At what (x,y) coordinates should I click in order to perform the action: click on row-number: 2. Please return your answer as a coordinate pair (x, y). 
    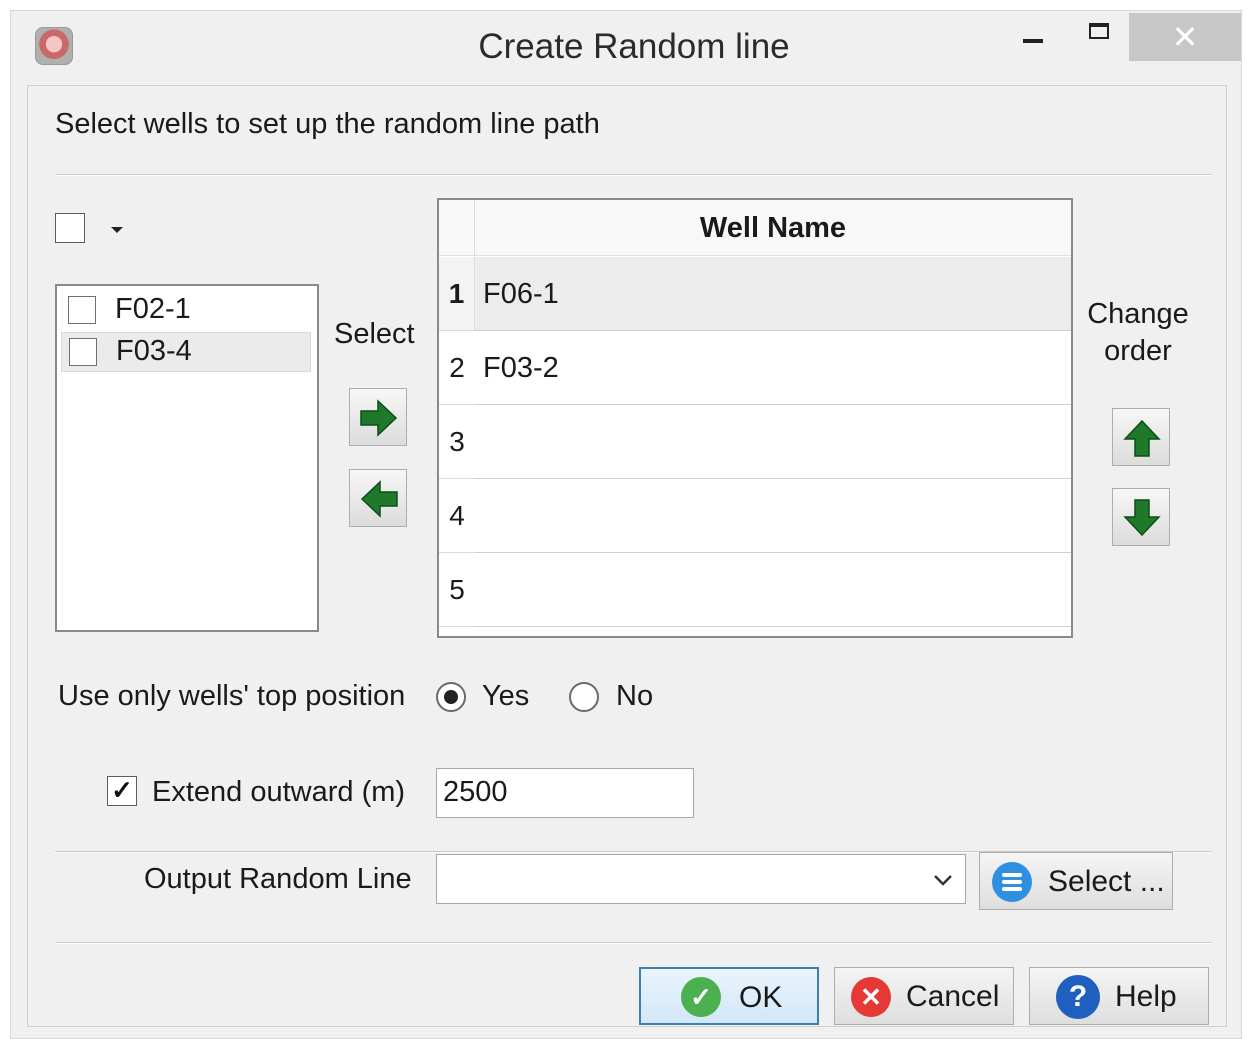
    Looking at the image, I should click on (457, 368).